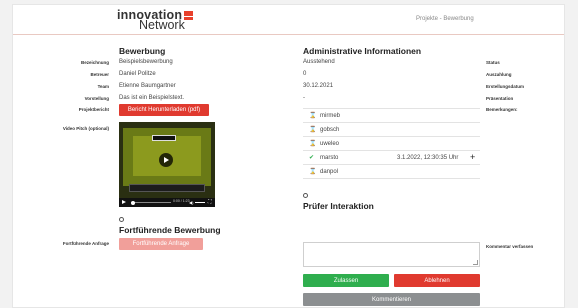  What do you see at coordinates (166, 160) in the screenshot?
I see `play-icon` at bounding box center [166, 160].